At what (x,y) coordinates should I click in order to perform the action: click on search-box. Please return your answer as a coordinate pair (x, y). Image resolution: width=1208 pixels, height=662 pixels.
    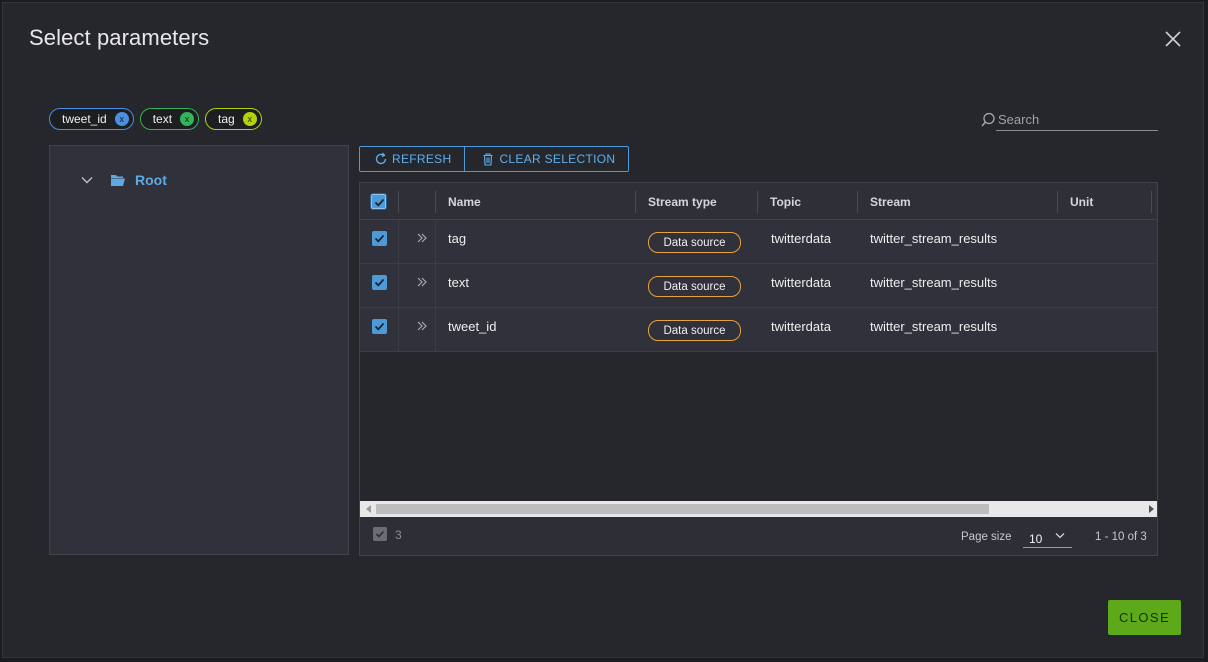
    Looking at the image, I should click on (1068, 120).